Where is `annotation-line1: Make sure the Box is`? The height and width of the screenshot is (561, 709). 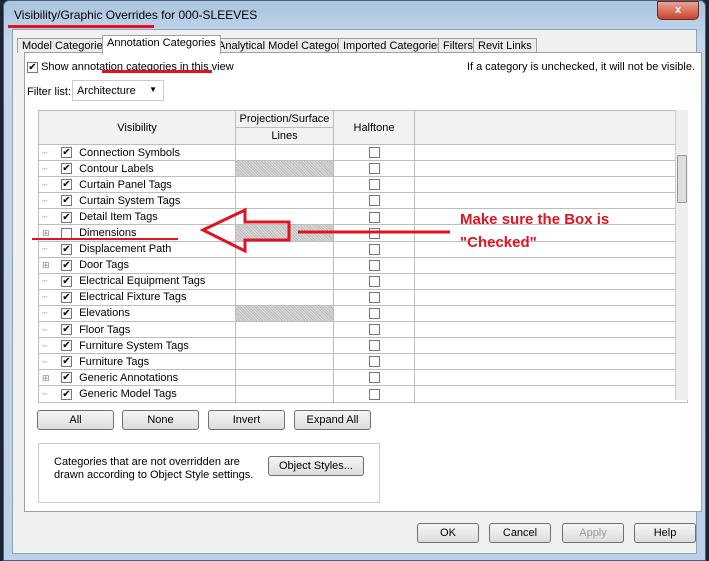
annotation-line1: Make sure the Box is is located at coordinates (535, 219).